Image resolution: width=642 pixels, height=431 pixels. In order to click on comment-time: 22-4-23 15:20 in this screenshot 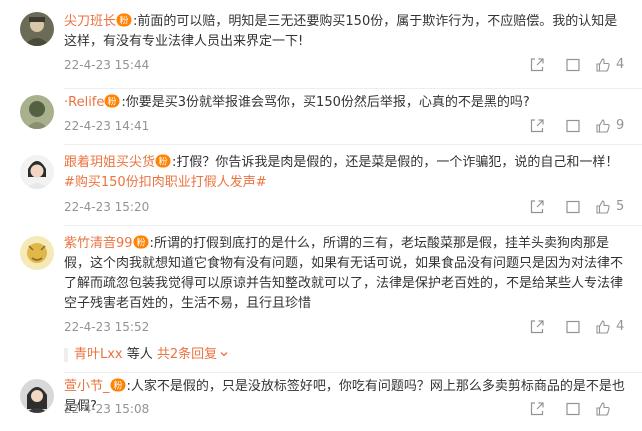, I will do `click(107, 207)`.